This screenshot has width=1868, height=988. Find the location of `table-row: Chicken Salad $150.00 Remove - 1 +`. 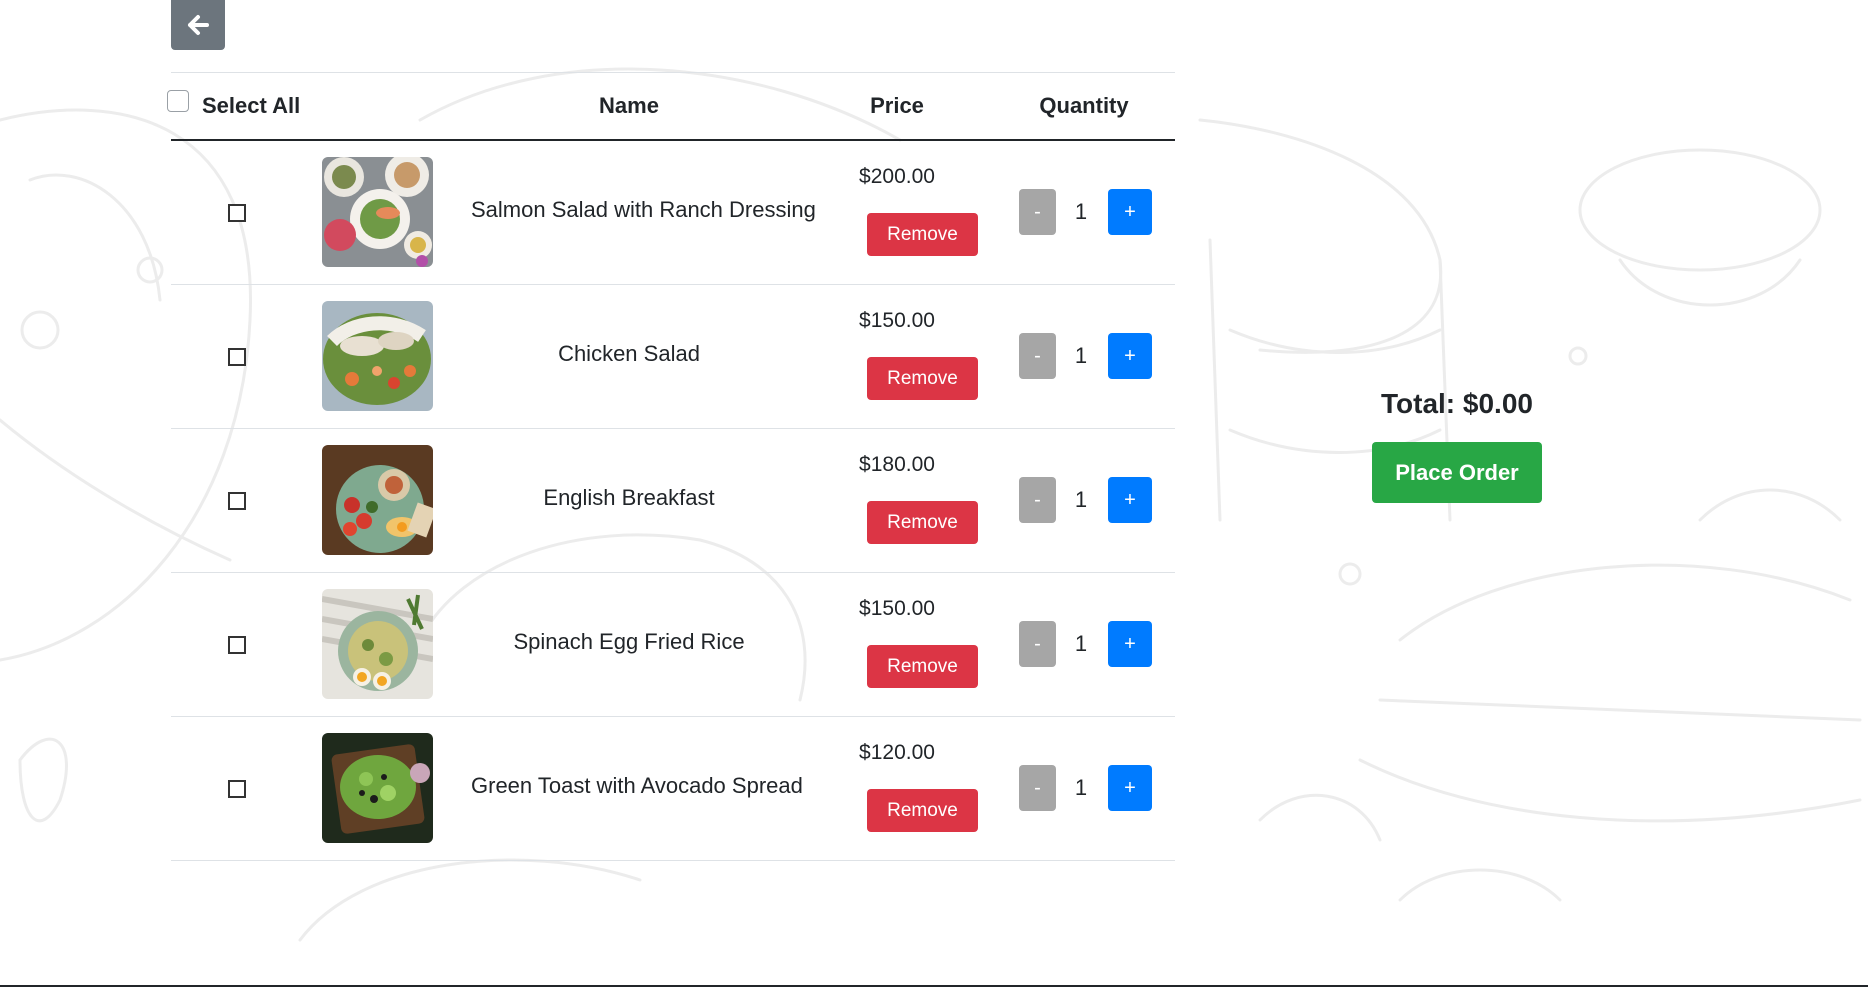

table-row: Chicken Salad $150.00 Remove - 1 + is located at coordinates (673, 357).